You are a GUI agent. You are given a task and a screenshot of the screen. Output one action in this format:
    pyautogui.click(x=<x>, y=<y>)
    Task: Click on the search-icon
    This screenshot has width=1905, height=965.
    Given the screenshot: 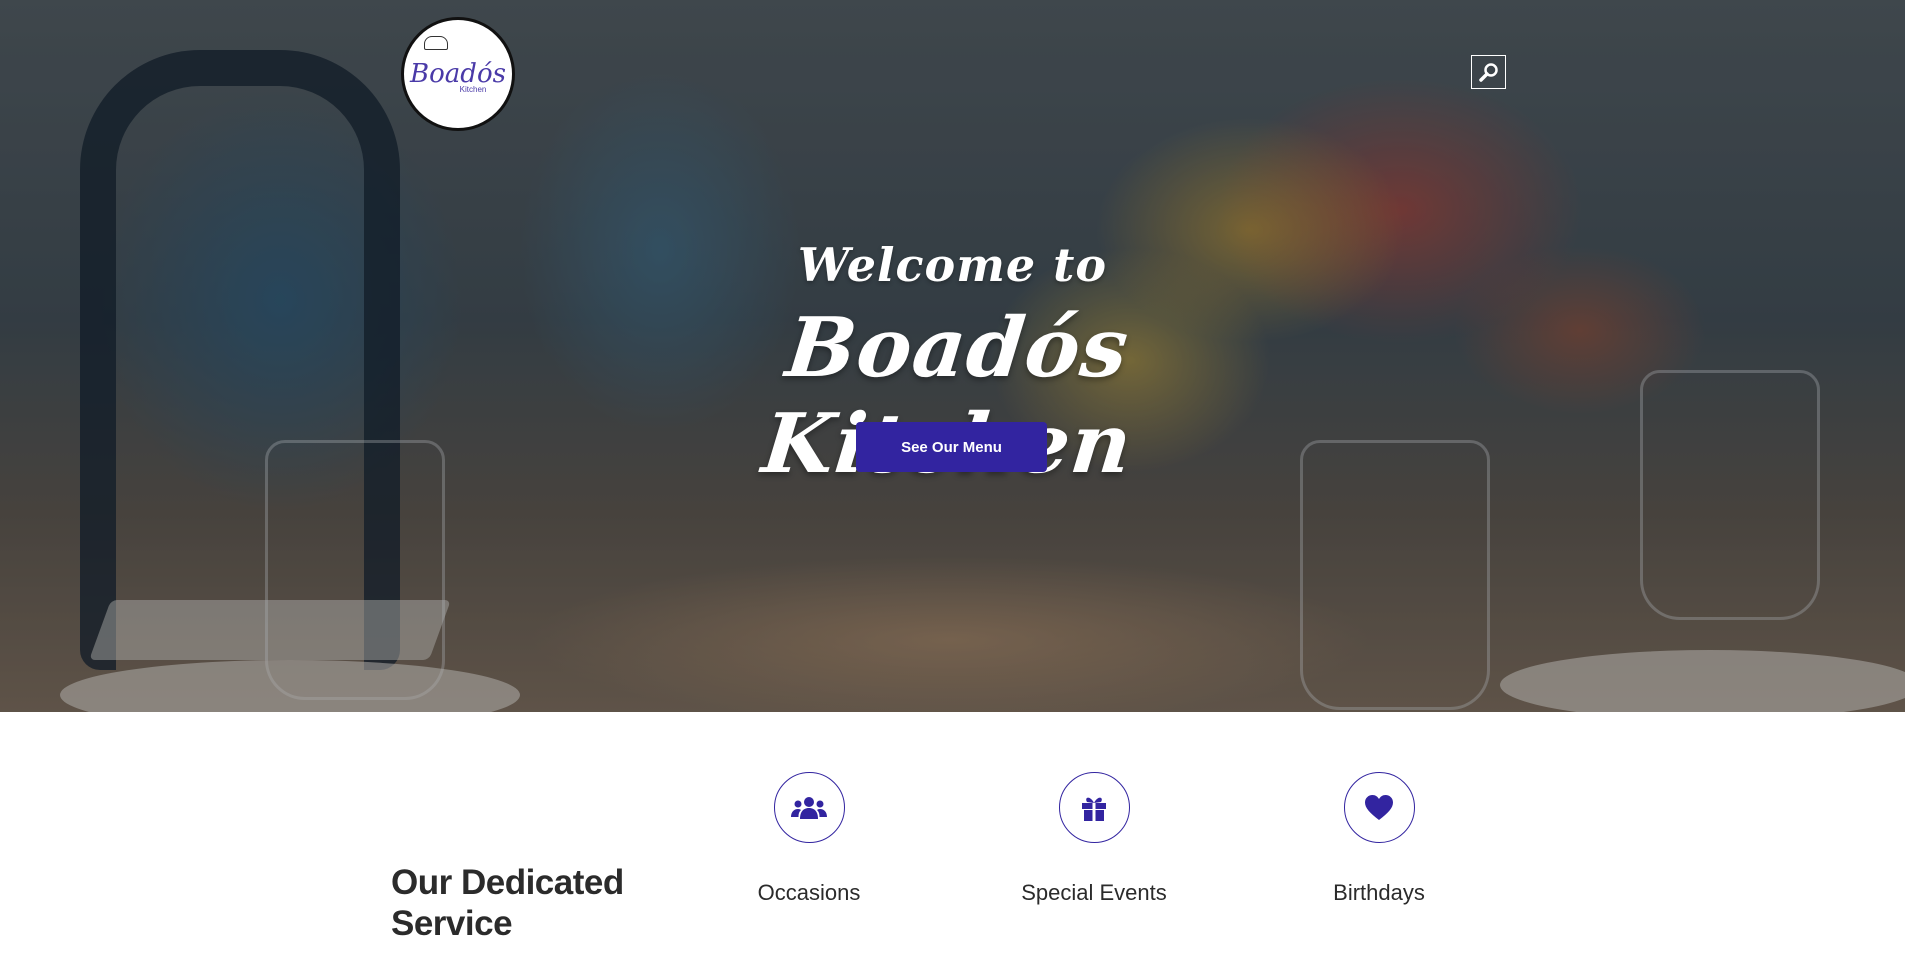 What is the action you would take?
    pyautogui.click(x=1488, y=72)
    